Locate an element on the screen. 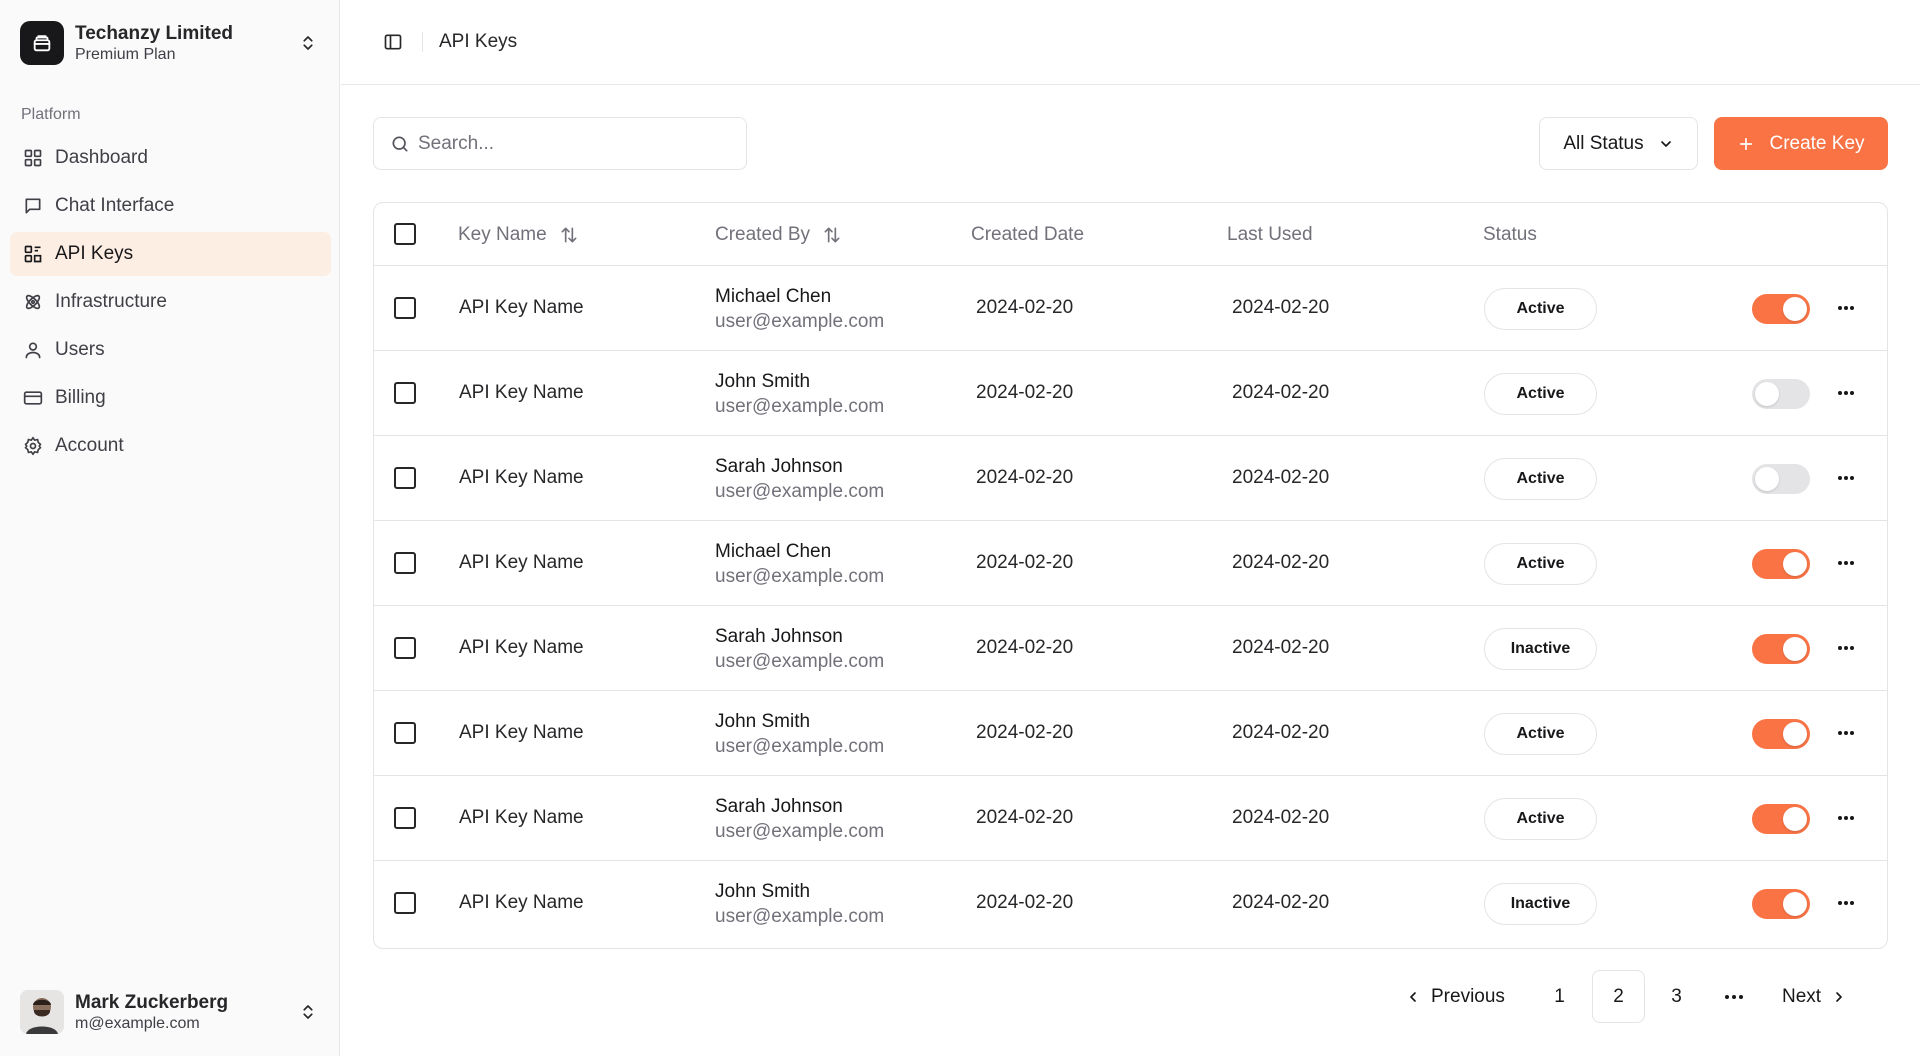 The width and height of the screenshot is (1920, 1056). column-label: Status is located at coordinates (1510, 234).